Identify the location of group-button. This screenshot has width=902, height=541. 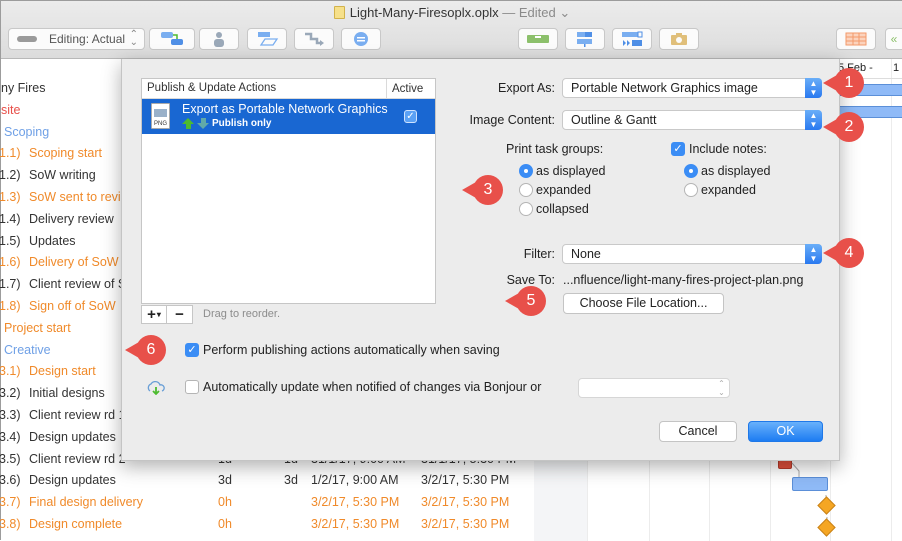
(361, 39).